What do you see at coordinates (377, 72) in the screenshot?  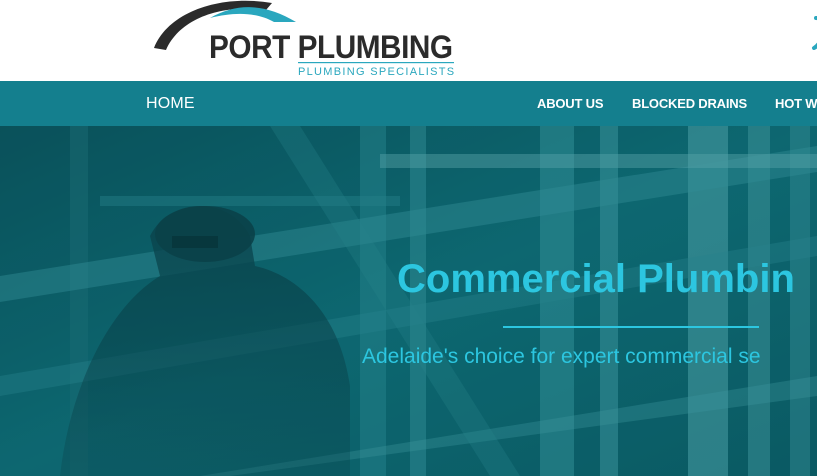 I see `logo-tagline: PLUMBING SPECIALISTS` at bounding box center [377, 72].